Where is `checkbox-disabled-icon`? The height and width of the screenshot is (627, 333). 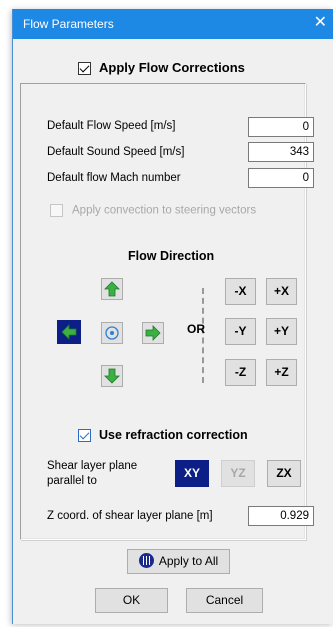
checkbox-disabled-icon is located at coordinates (56, 210).